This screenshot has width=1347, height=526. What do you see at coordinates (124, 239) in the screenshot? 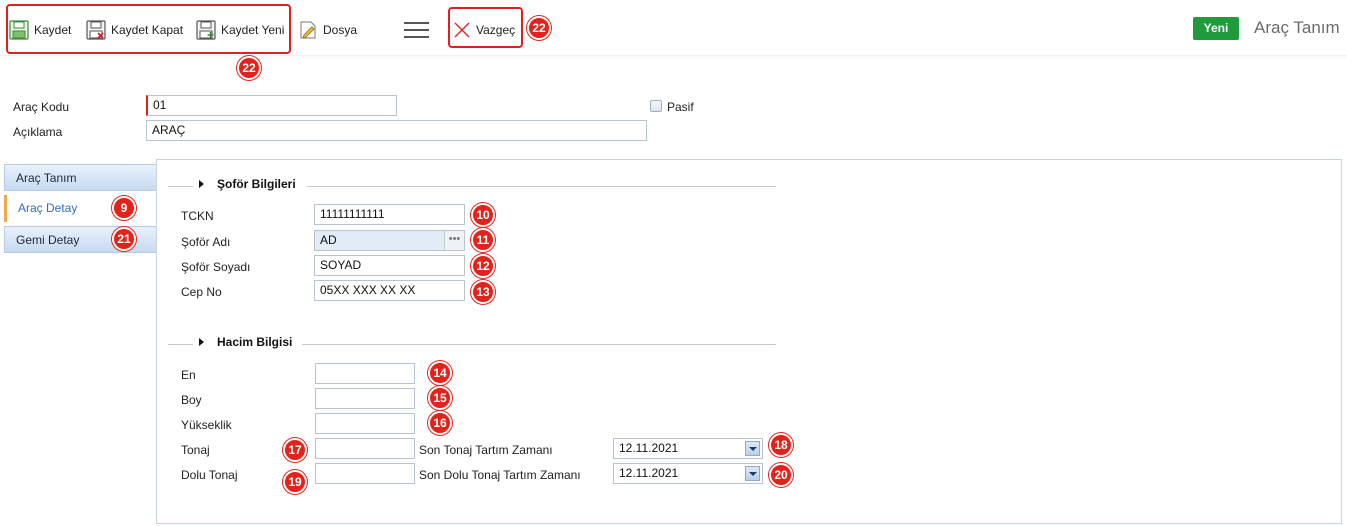
I see `callout-badge-ship-detail: 21` at bounding box center [124, 239].